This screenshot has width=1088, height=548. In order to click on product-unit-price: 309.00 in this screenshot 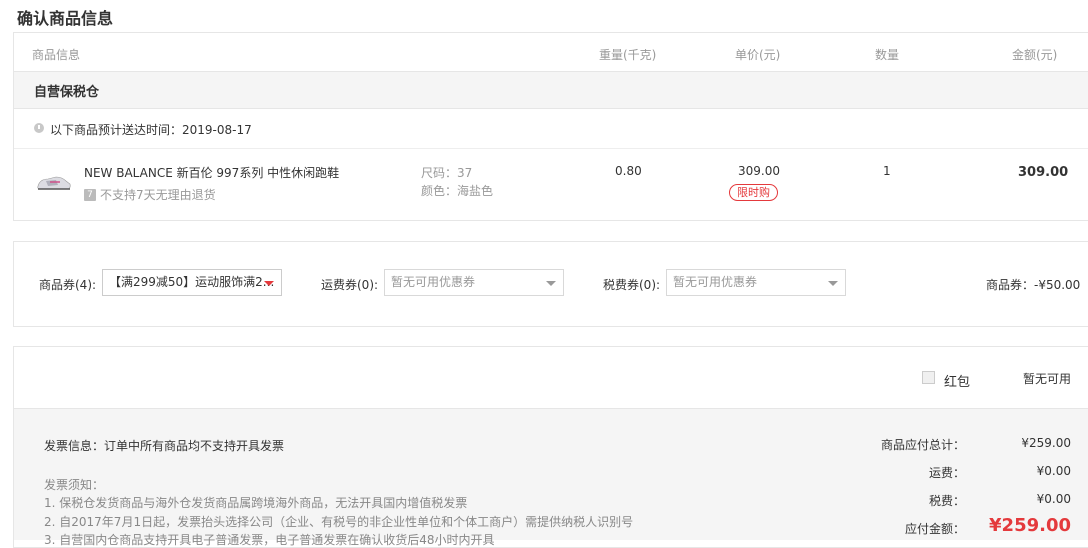, I will do `click(759, 171)`.